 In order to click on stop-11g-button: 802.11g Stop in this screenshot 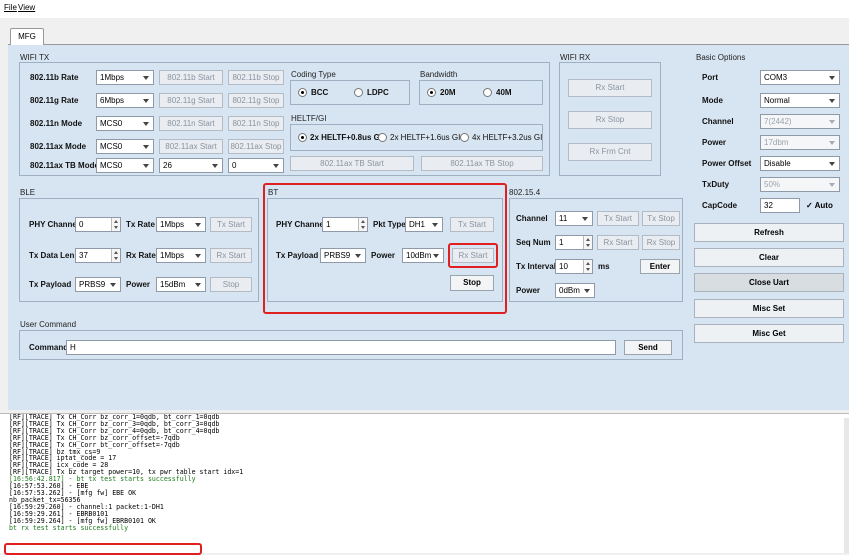, I will do `click(256, 100)`.